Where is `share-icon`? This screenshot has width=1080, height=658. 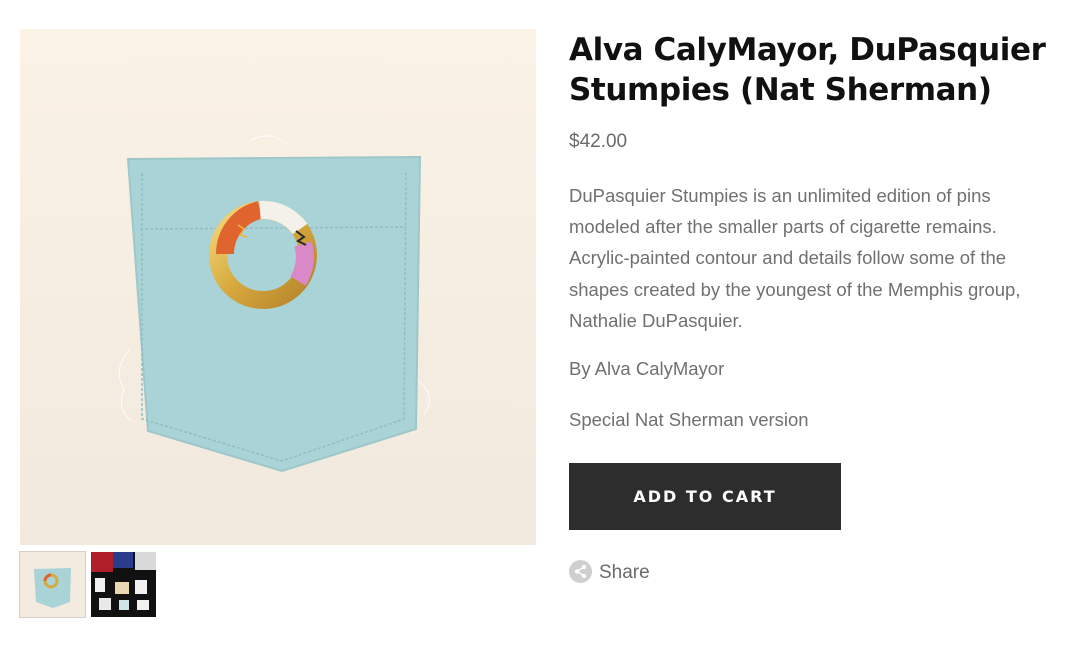
share-icon is located at coordinates (580, 571).